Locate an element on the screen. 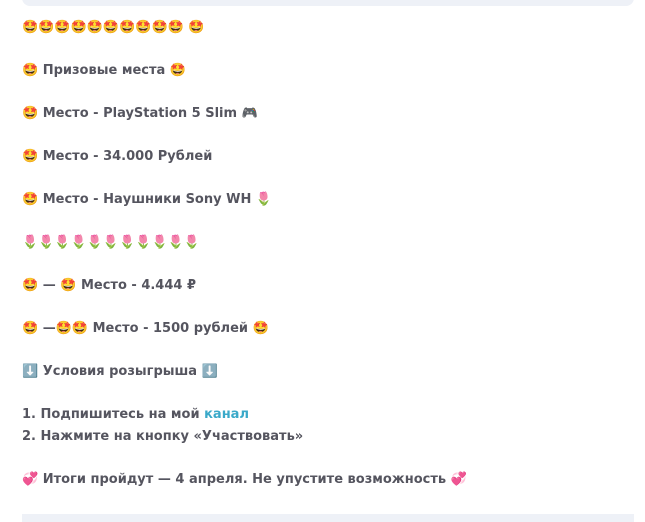 The height and width of the screenshot is (522, 645). condition-2: 2. Нажмите на кнопку «Участвовать» is located at coordinates (163, 436).